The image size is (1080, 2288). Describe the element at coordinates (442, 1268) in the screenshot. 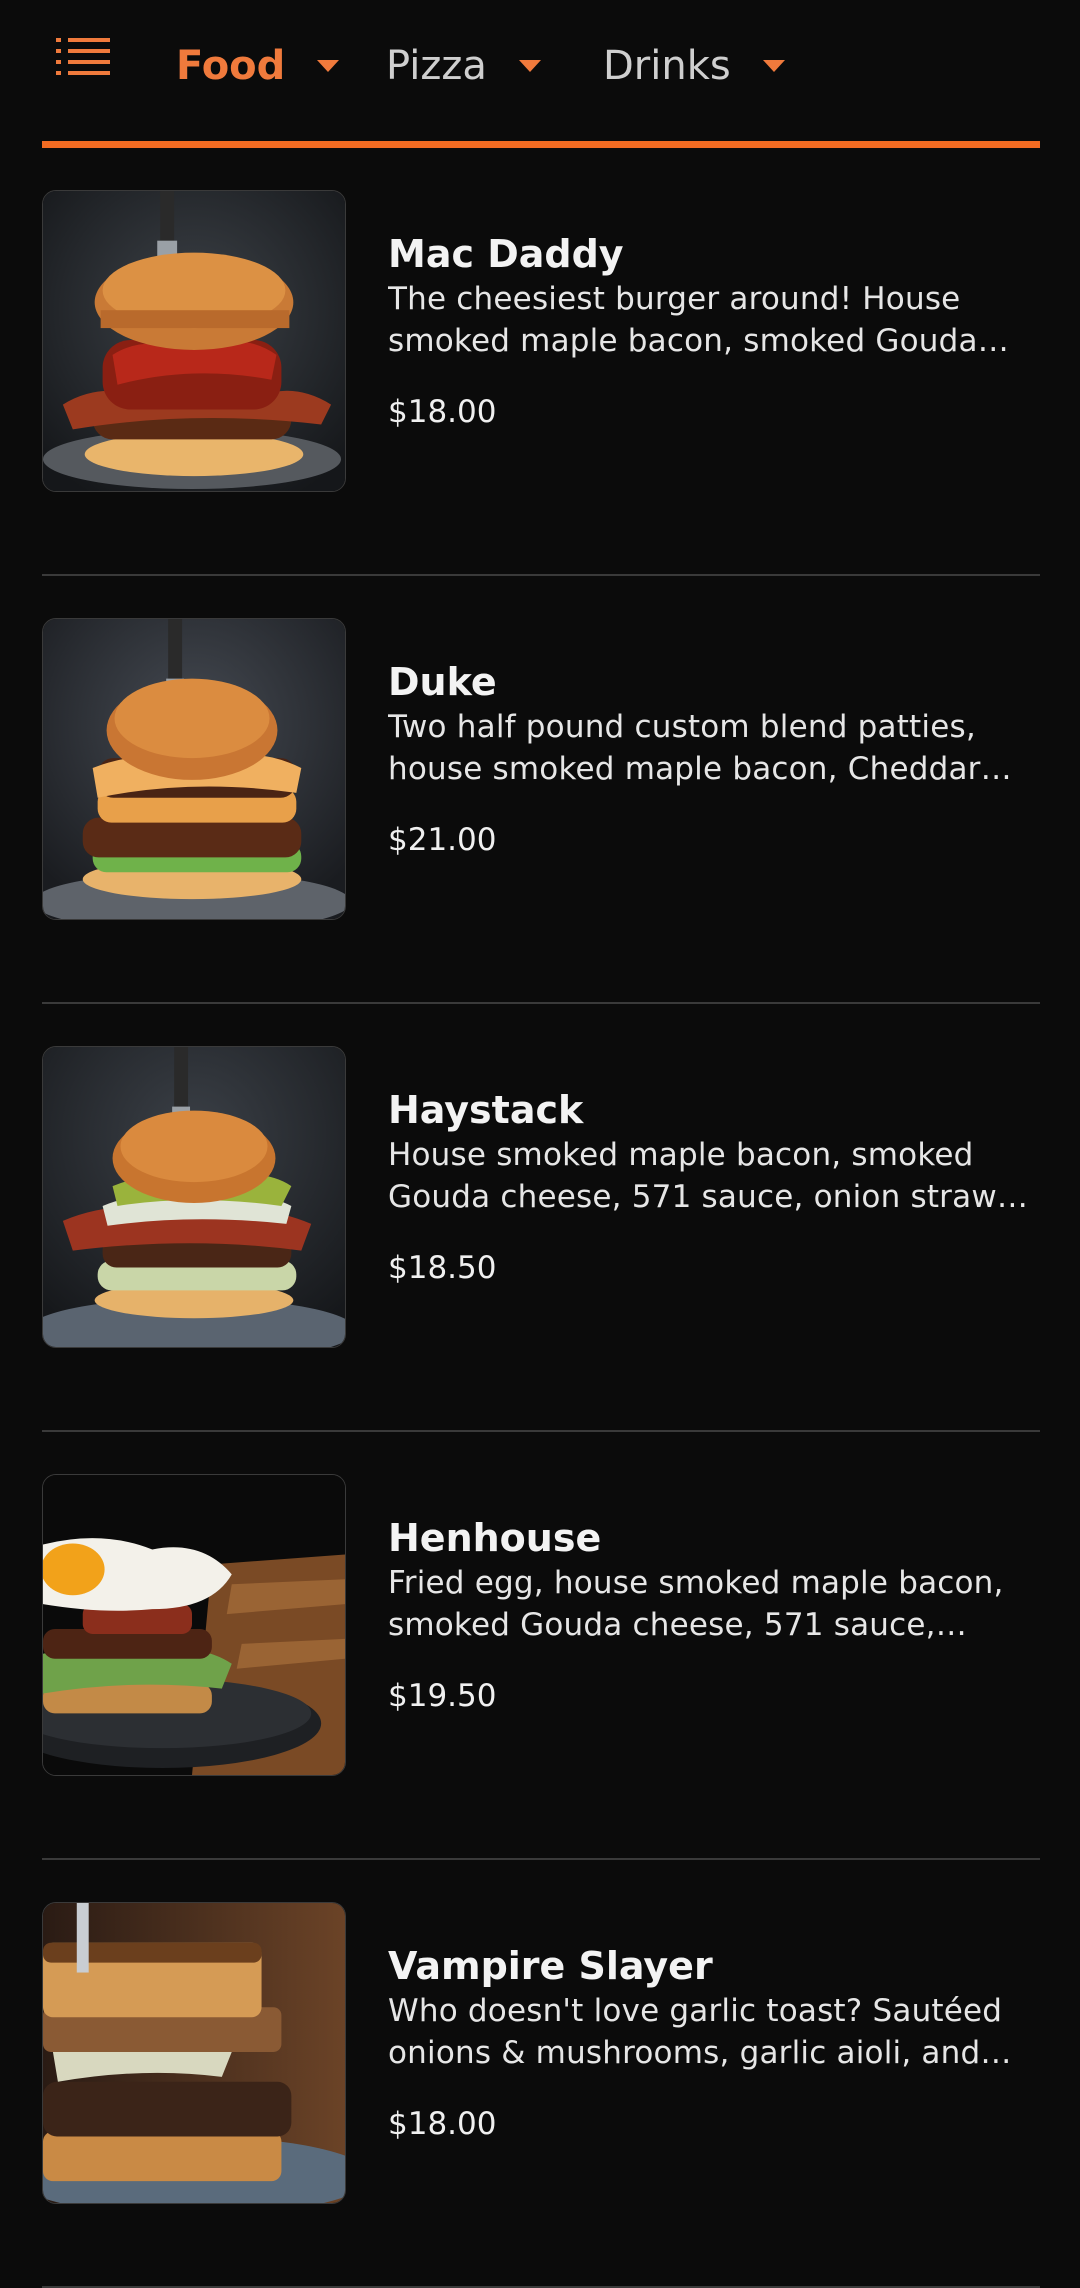

I see `item-price: $18.50` at that location.